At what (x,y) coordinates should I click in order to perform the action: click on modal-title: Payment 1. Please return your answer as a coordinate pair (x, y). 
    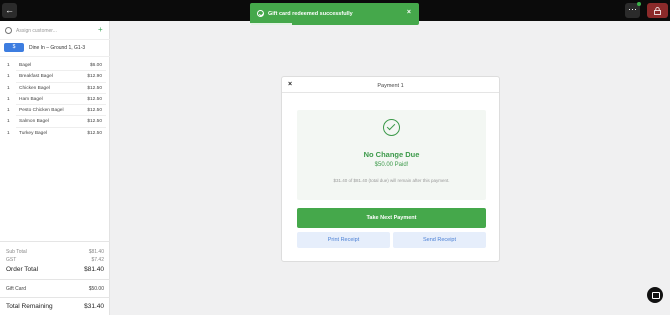
    Looking at the image, I should click on (390, 86).